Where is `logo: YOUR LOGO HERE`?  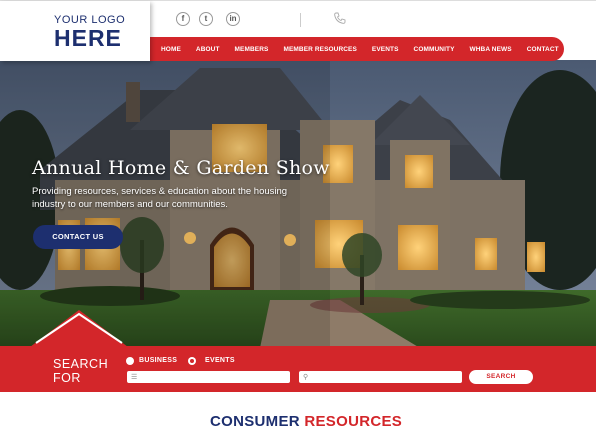
logo: YOUR LOGO HERE is located at coordinates (75, 31).